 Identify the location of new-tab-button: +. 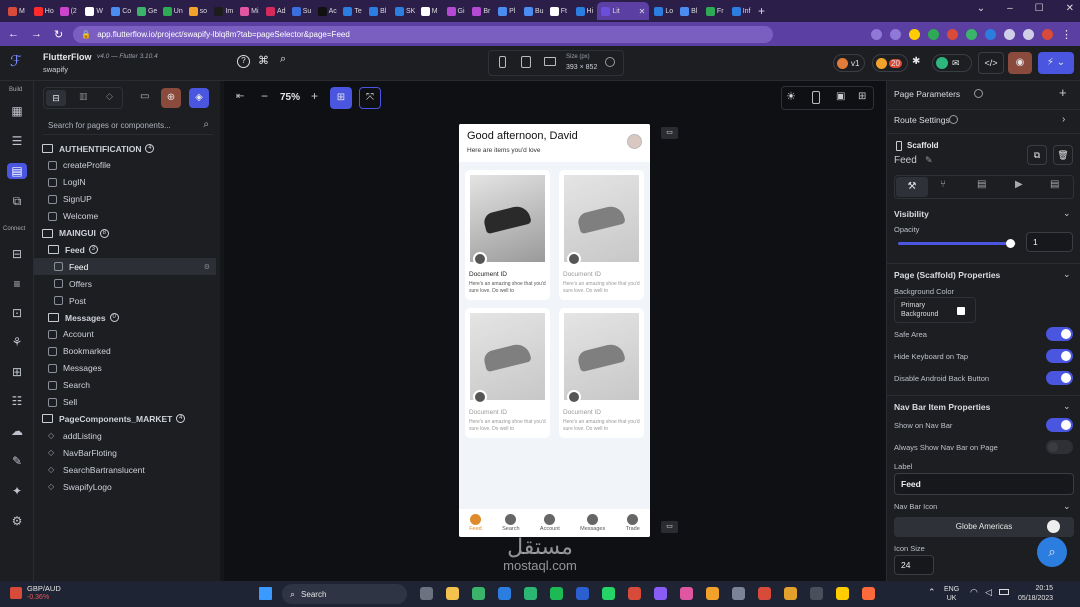
(762, 11).